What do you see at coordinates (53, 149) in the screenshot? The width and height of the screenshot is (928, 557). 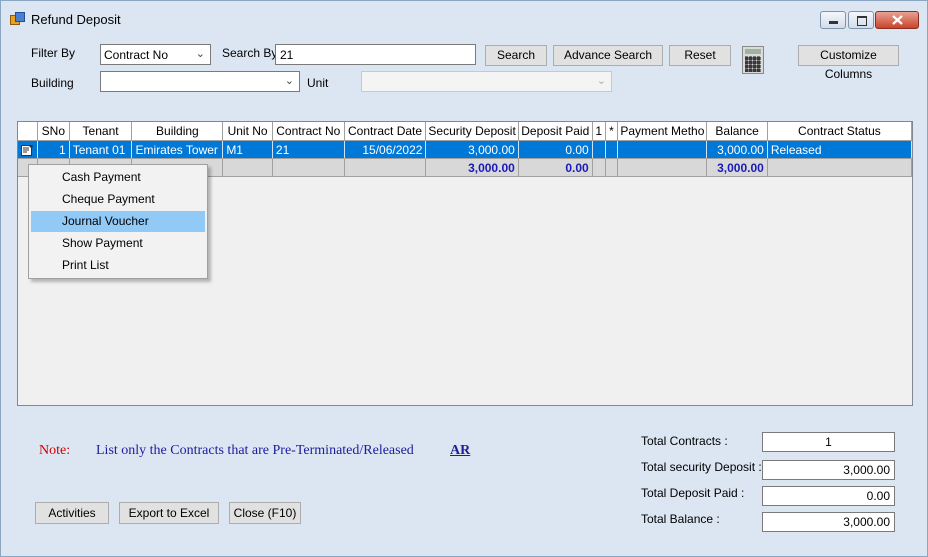 I see `cell-sno: 1` at bounding box center [53, 149].